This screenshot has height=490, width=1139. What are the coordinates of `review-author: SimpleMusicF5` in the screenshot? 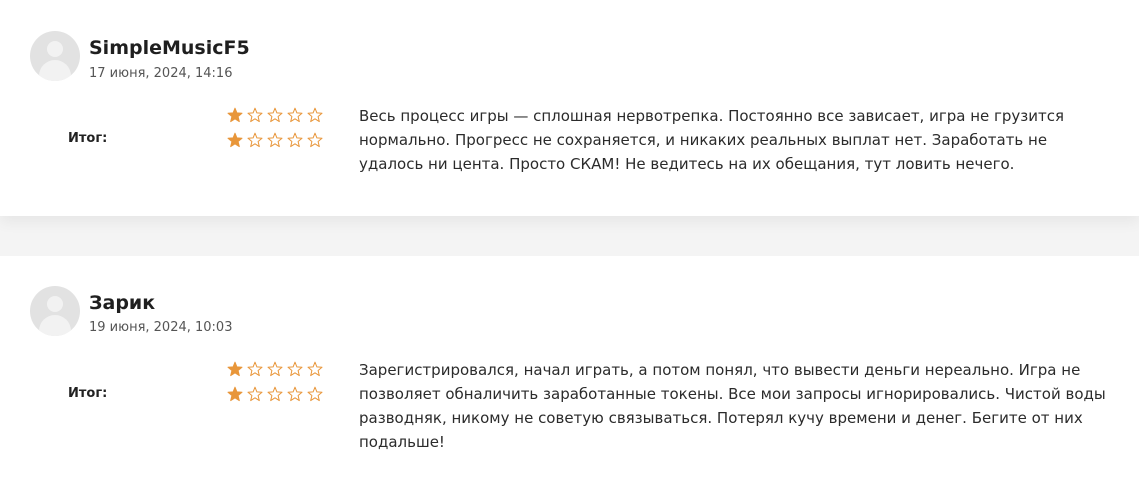 It's located at (169, 48).